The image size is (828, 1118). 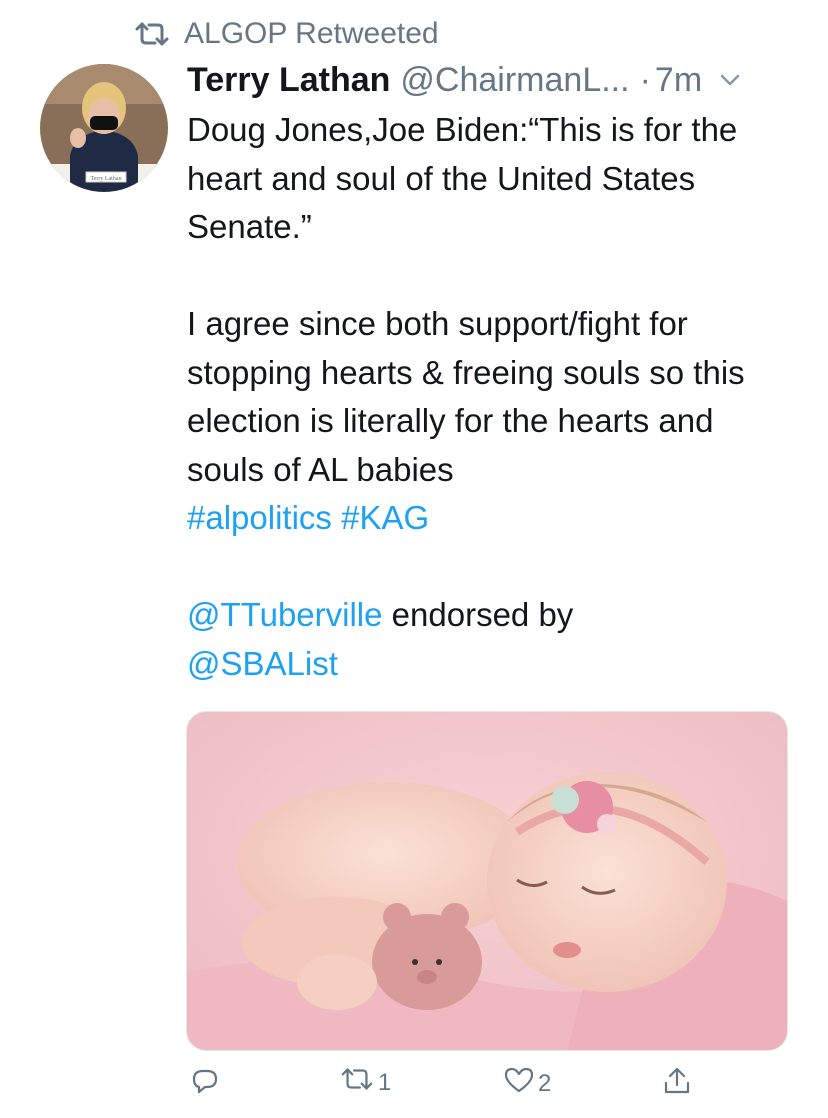 I want to click on share-icon, so click(x=677, y=1084).